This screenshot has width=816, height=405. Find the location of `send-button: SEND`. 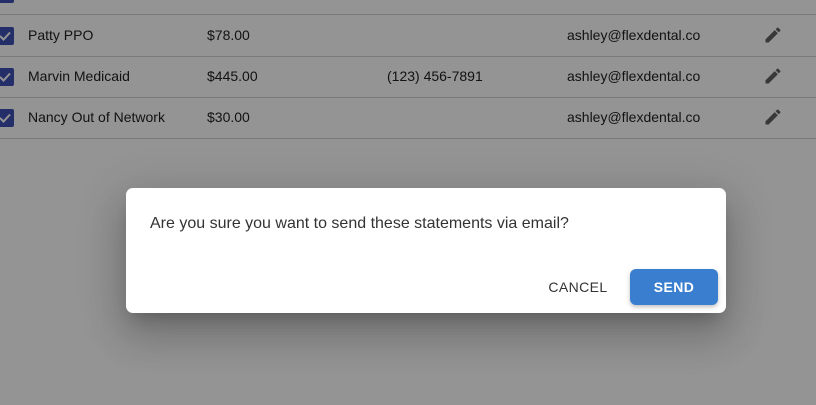

send-button: SEND is located at coordinates (674, 287).